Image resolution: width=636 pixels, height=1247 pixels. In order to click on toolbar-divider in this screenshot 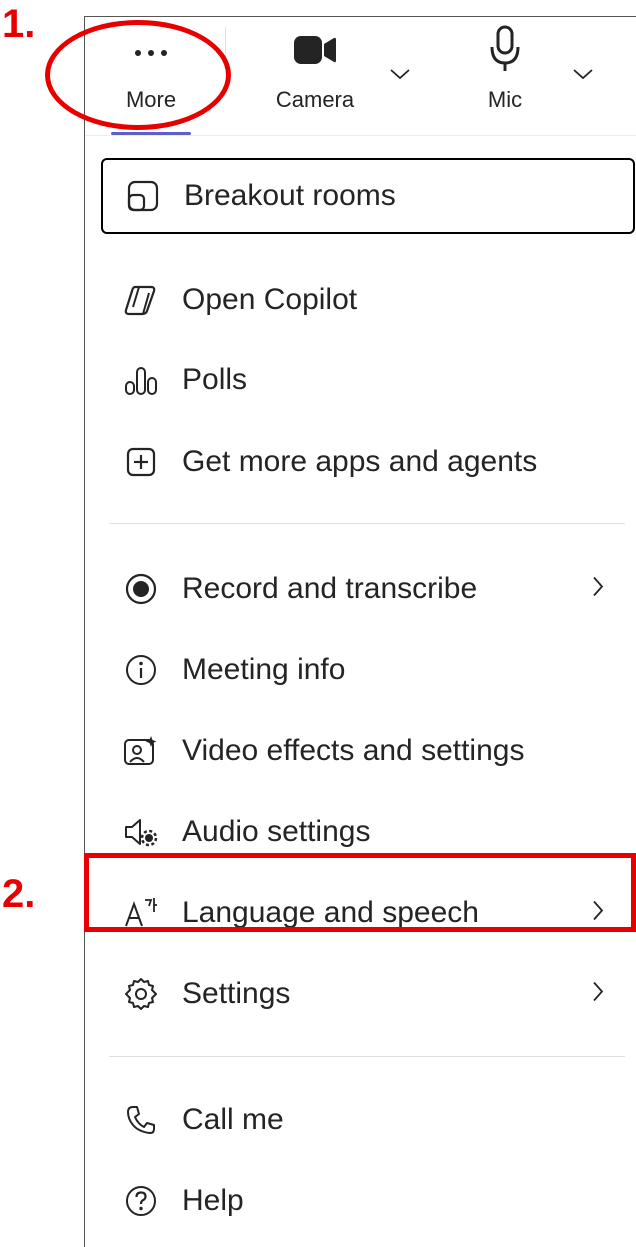, I will do `click(360, 135)`.